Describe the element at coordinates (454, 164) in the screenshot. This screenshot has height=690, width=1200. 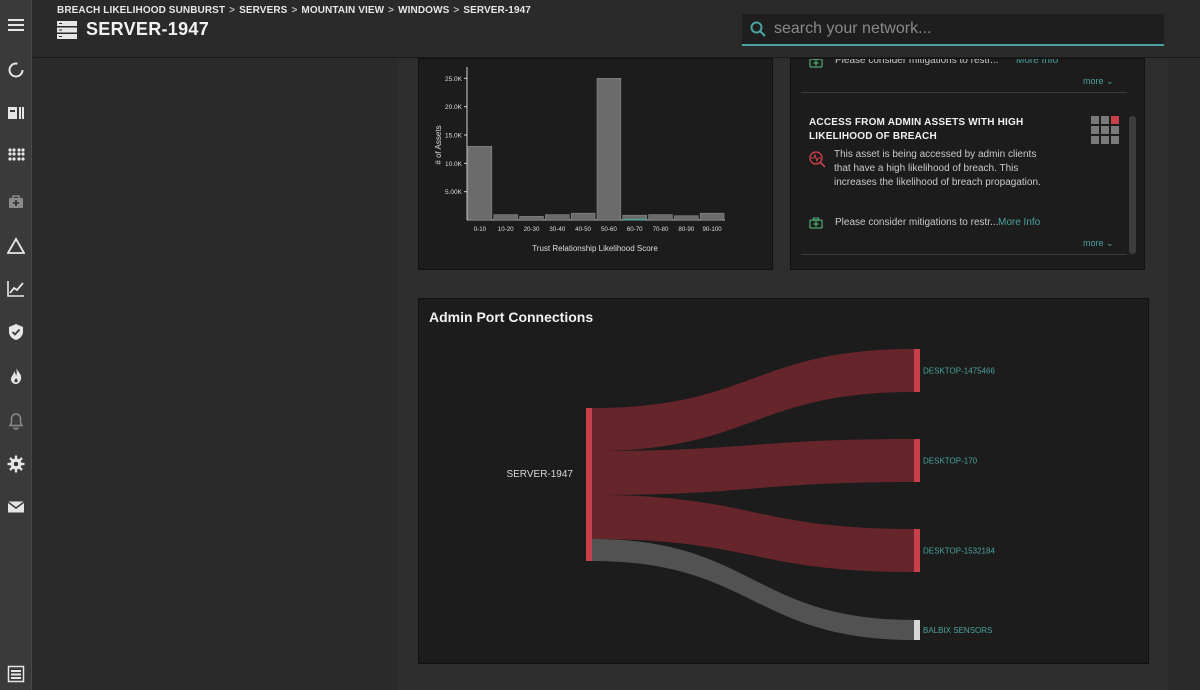
I see `y-tick-label: 10.0K` at that location.